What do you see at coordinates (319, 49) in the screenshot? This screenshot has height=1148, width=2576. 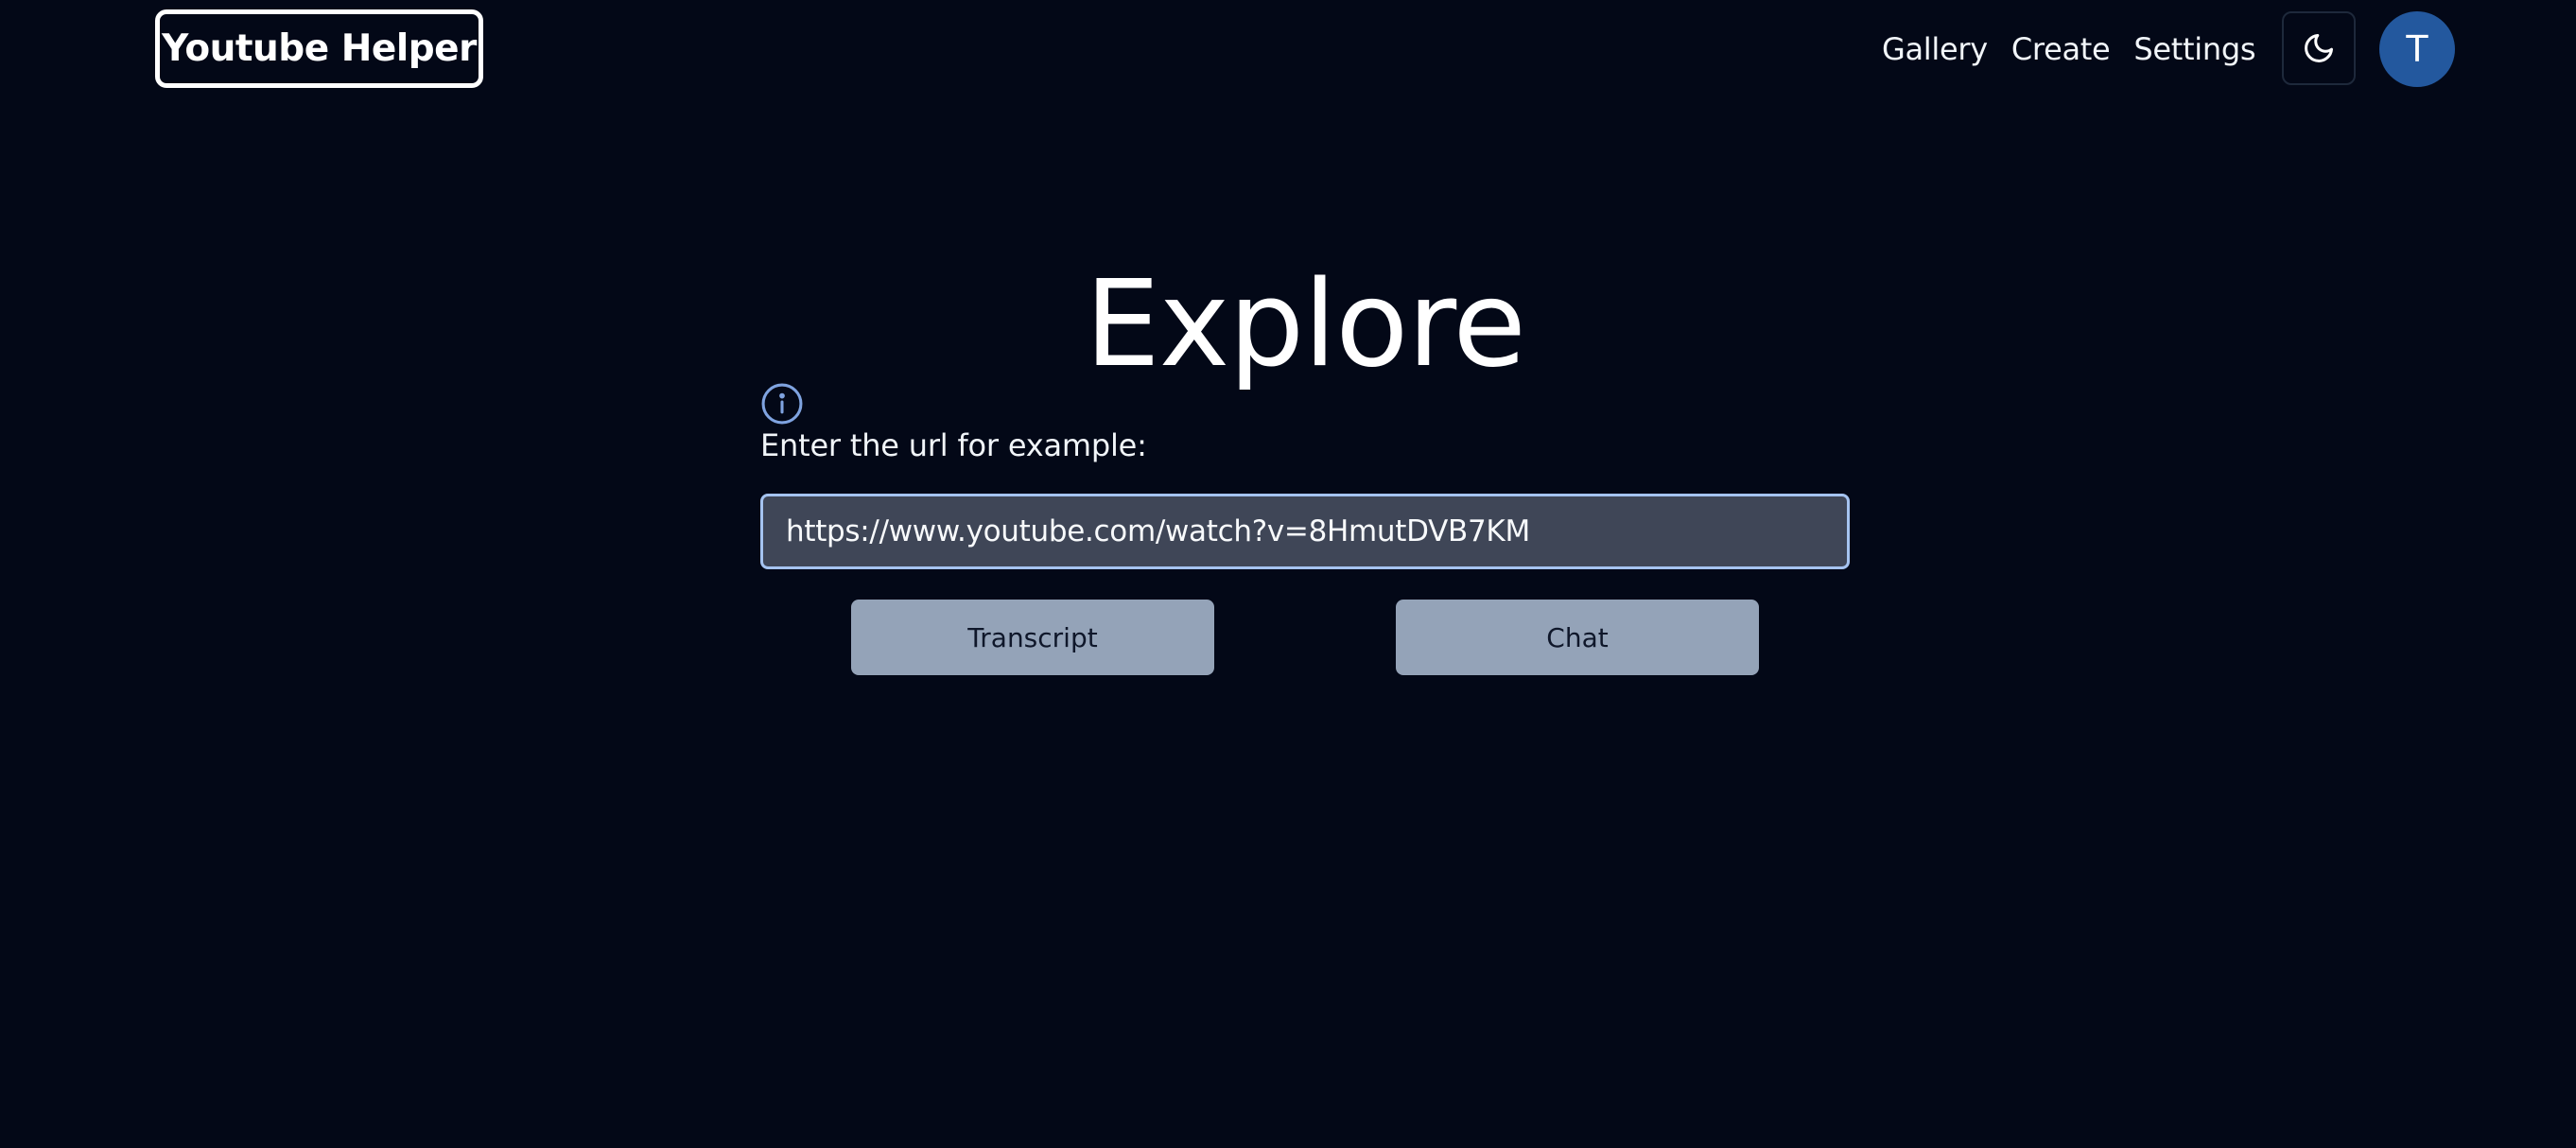 I see `app-logo: Youtube Helper` at bounding box center [319, 49].